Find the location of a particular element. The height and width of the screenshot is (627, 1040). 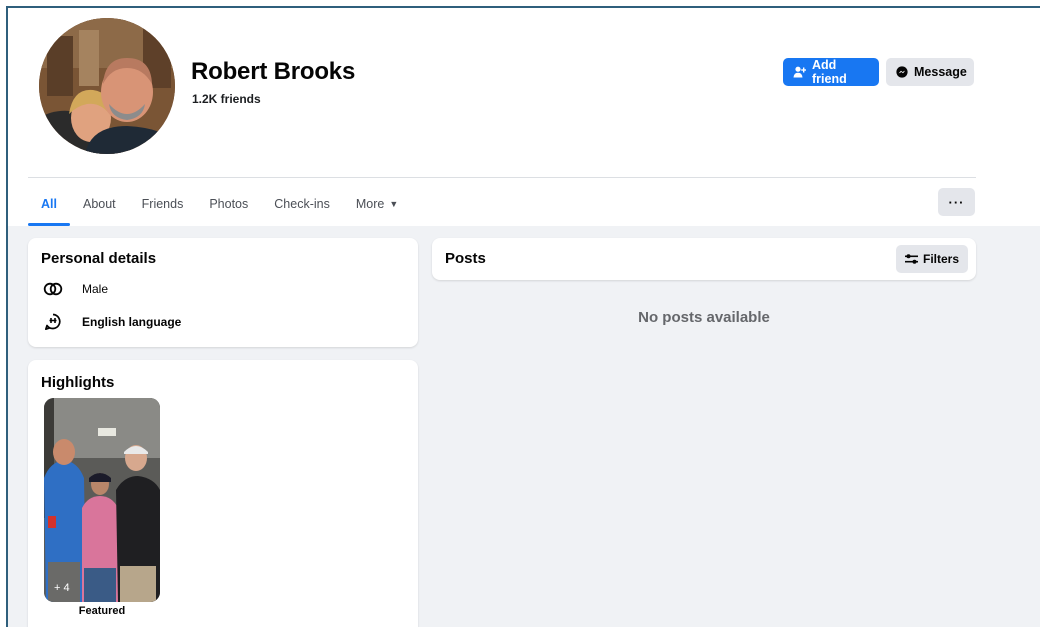

highlight-featured-photo: + 4 is located at coordinates (102, 500).